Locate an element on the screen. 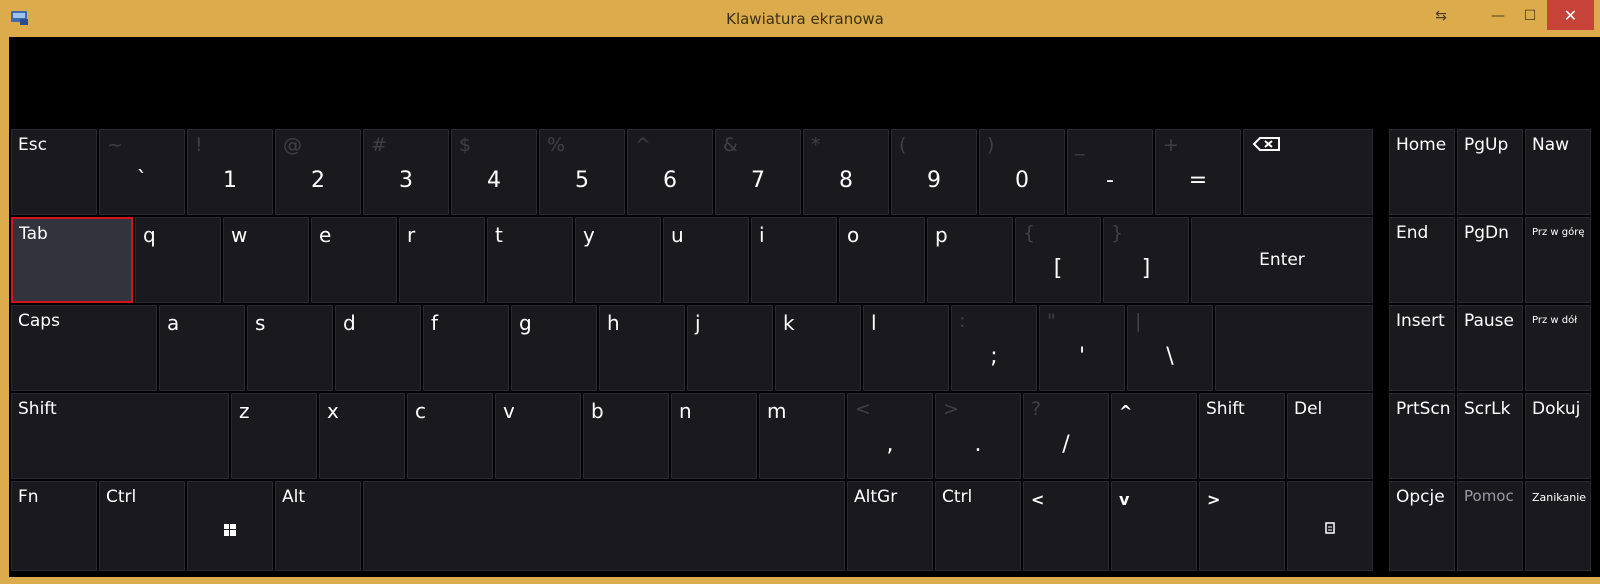 The image size is (1600, 584). key-label: AltGr is located at coordinates (876, 497).